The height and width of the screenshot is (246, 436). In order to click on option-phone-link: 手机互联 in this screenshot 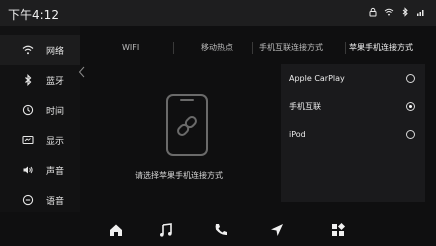, I will do `click(353, 106)`.